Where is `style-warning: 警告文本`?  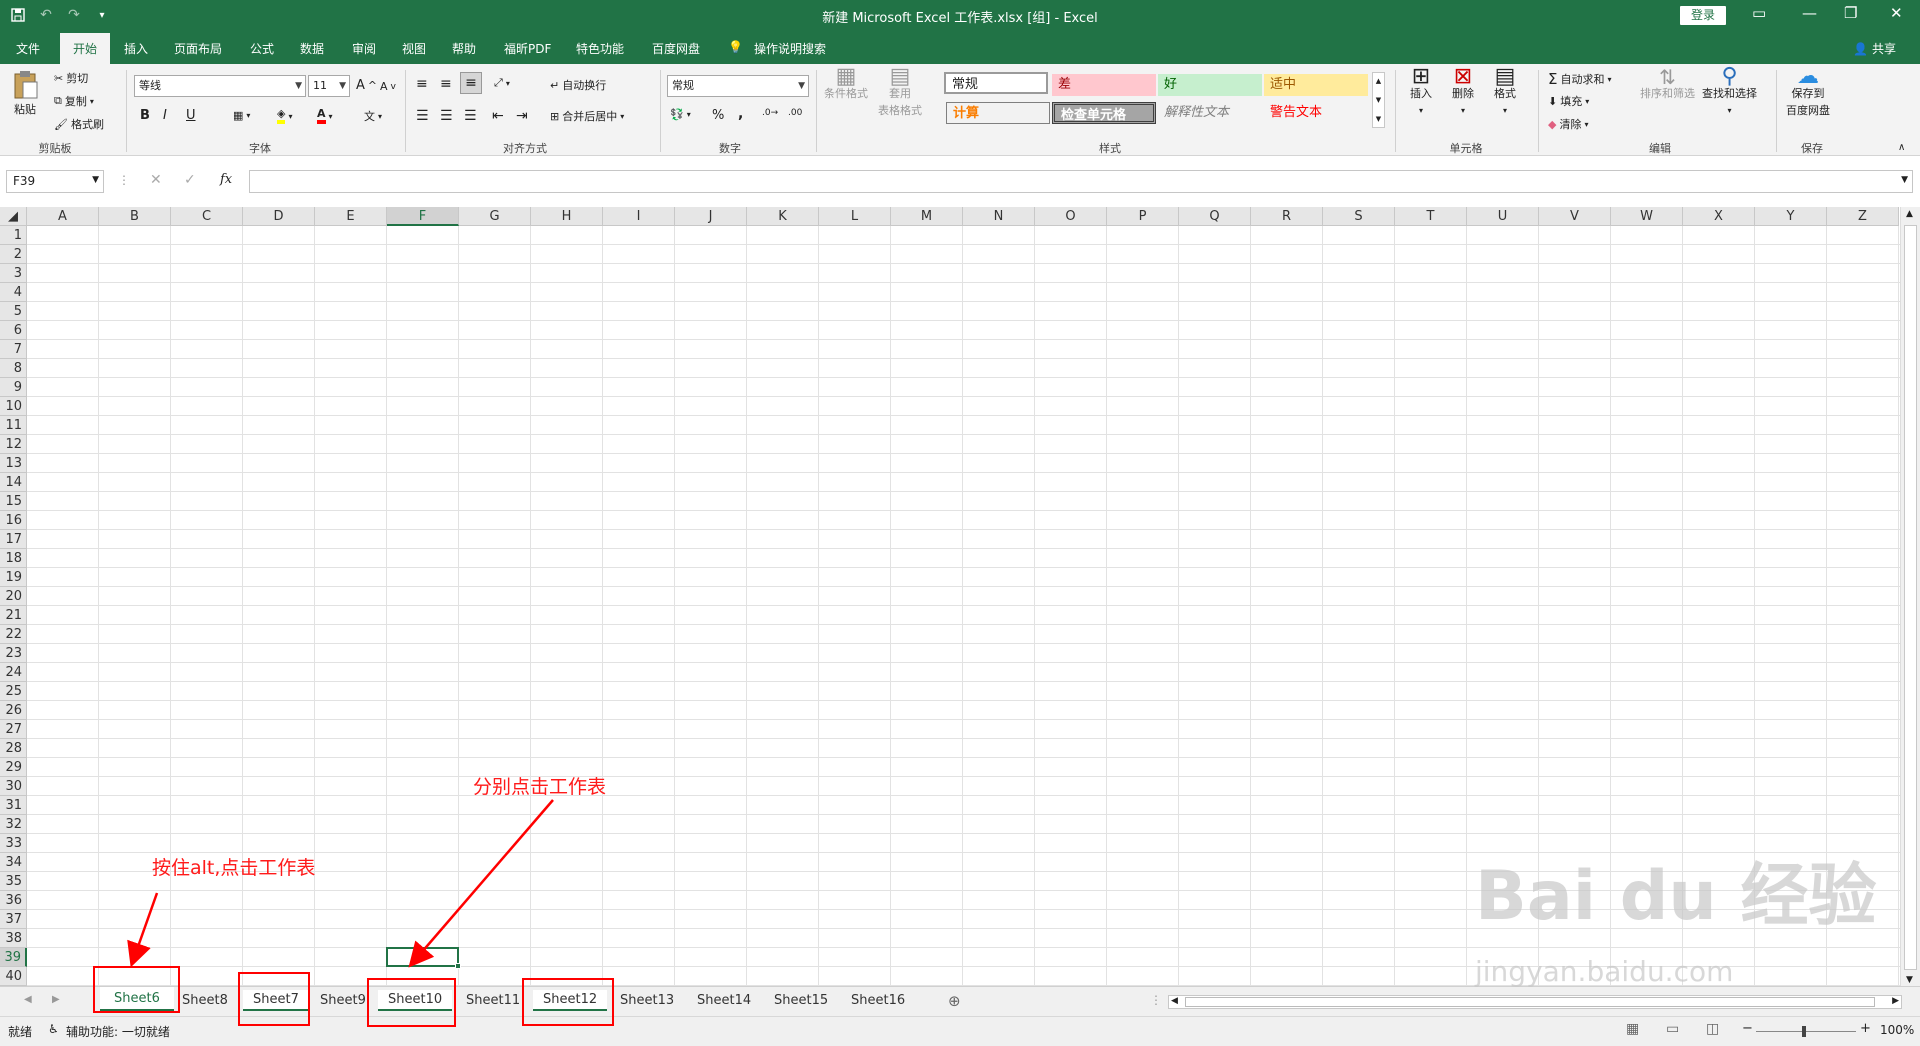 style-warning: 警告文本 is located at coordinates (1316, 113).